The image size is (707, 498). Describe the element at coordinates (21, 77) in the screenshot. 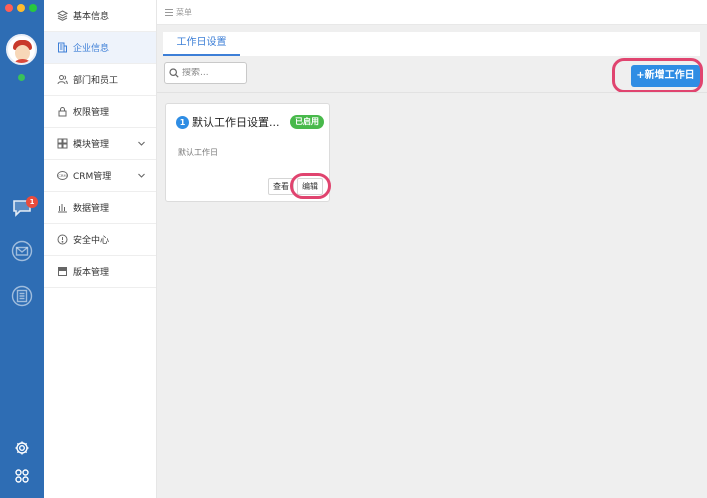

I see `online-status-dot` at that location.